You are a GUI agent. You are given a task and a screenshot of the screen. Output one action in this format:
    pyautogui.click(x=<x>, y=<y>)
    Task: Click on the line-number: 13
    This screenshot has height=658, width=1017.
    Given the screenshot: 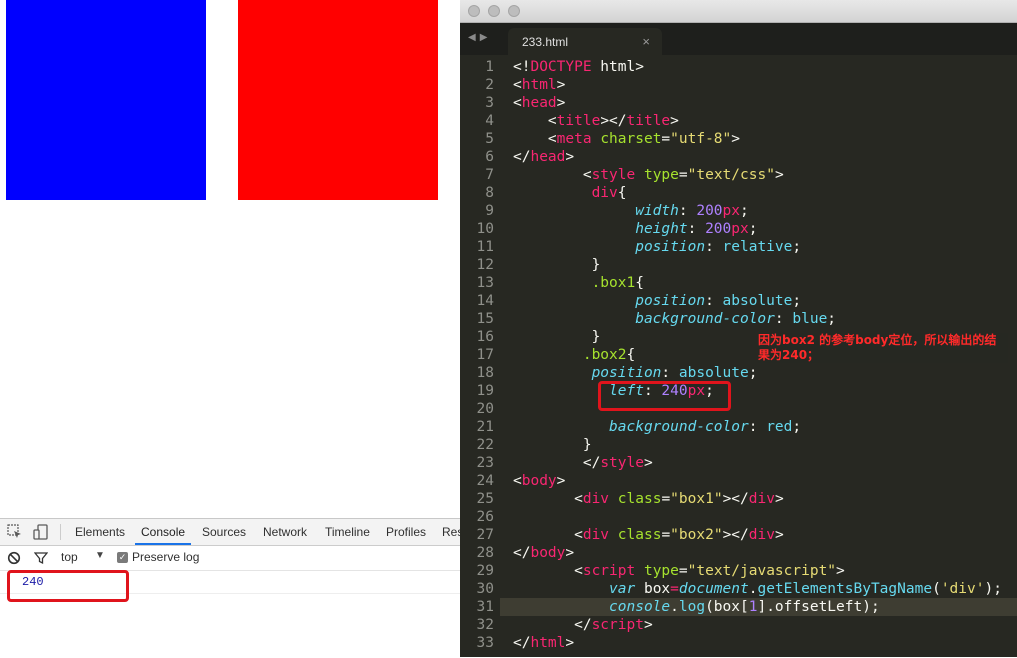 What is the action you would take?
    pyautogui.click(x=485, y=283)
    